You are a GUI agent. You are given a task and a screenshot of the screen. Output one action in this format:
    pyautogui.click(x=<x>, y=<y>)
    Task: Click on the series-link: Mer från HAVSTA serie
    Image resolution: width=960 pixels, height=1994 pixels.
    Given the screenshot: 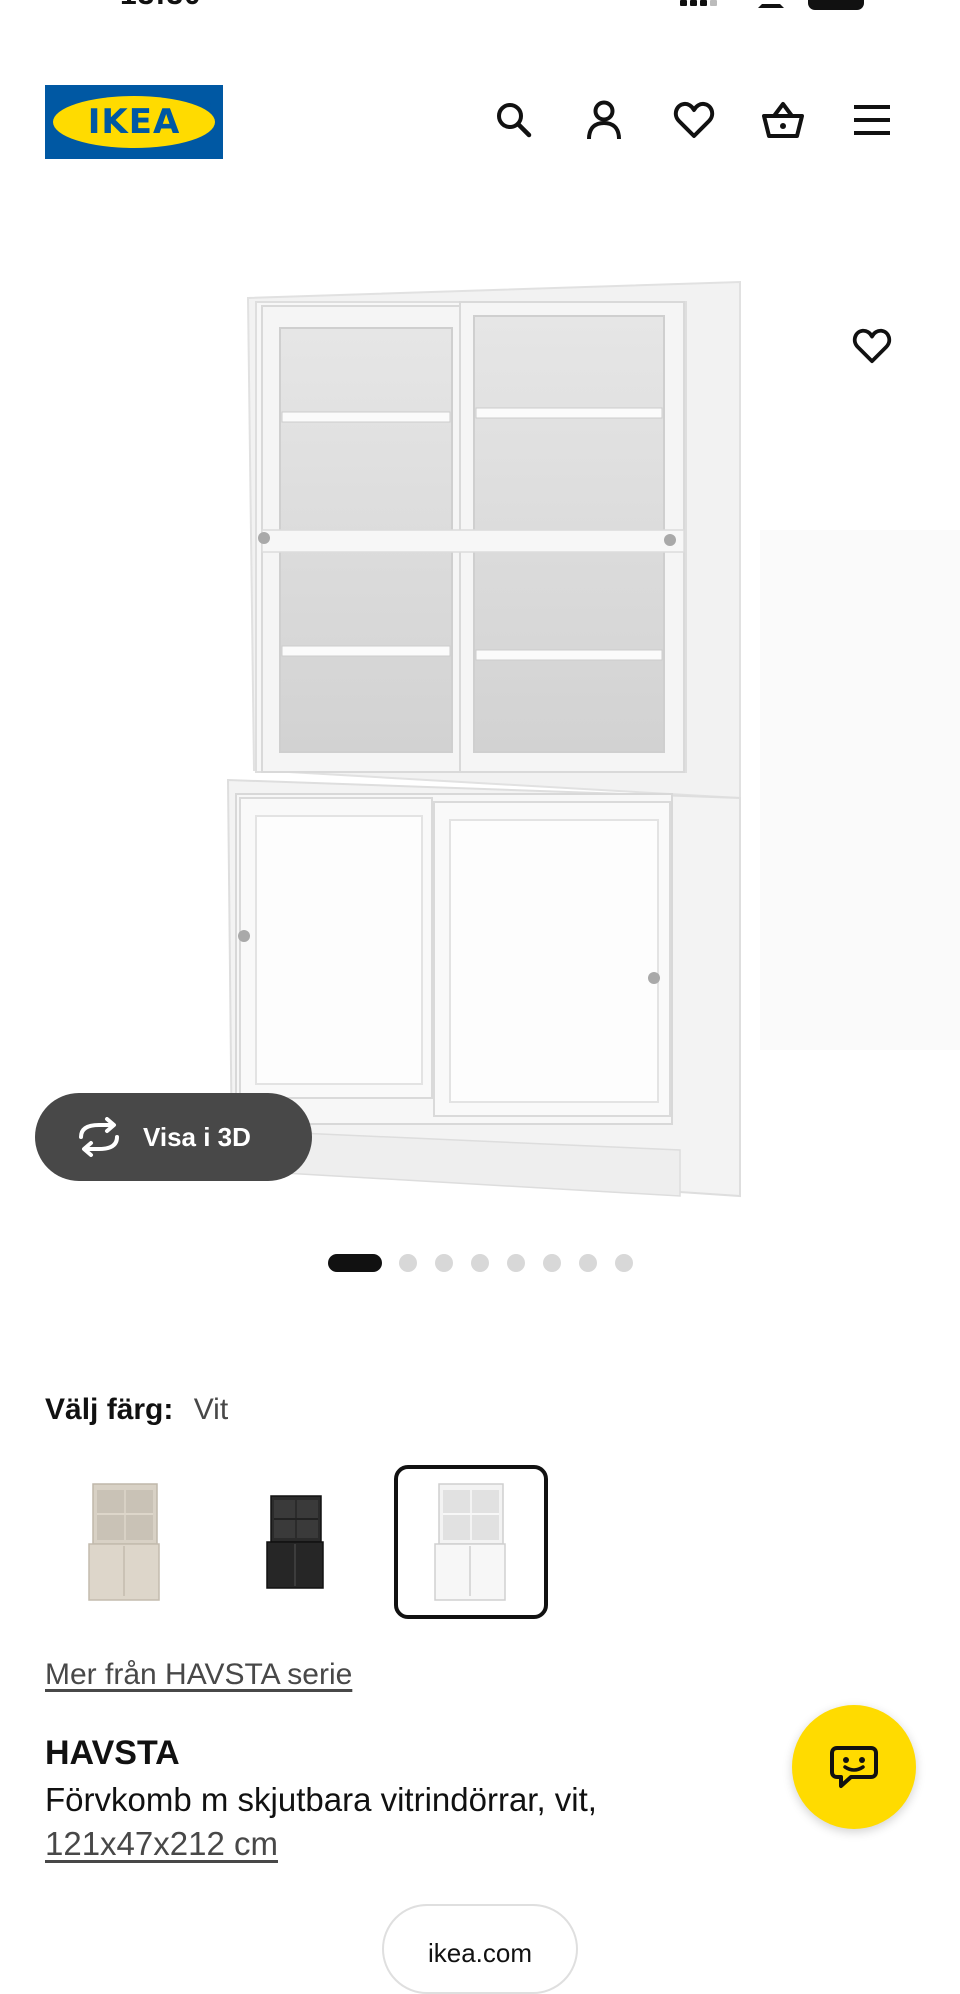 What is the action you would take?
    pyautogui.click(x=198, y=1675)
    